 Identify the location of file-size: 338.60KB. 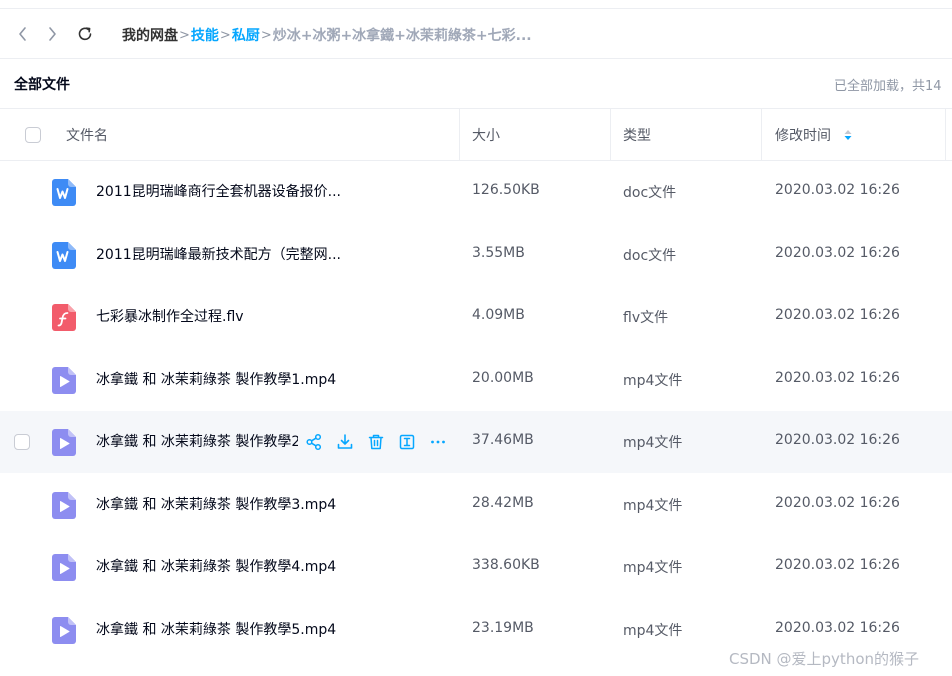
(506, 565).